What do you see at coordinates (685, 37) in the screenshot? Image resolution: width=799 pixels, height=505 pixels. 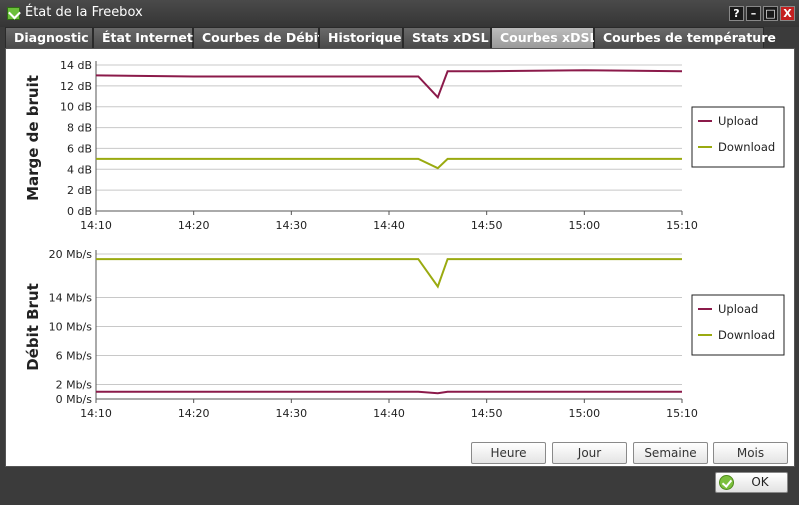 I see `tab-courbes-temperature: Courbes de température` at bounding box center [685, 37].